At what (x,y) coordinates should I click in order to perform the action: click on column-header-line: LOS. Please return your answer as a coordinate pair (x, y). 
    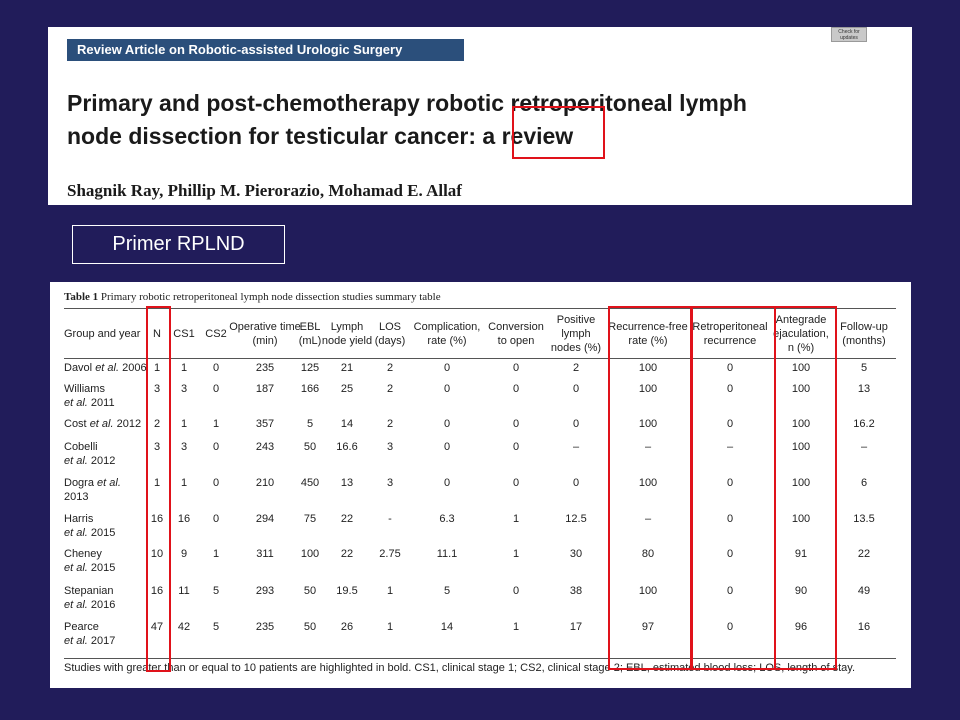
    Looking at the image, I should click on (389, 327).